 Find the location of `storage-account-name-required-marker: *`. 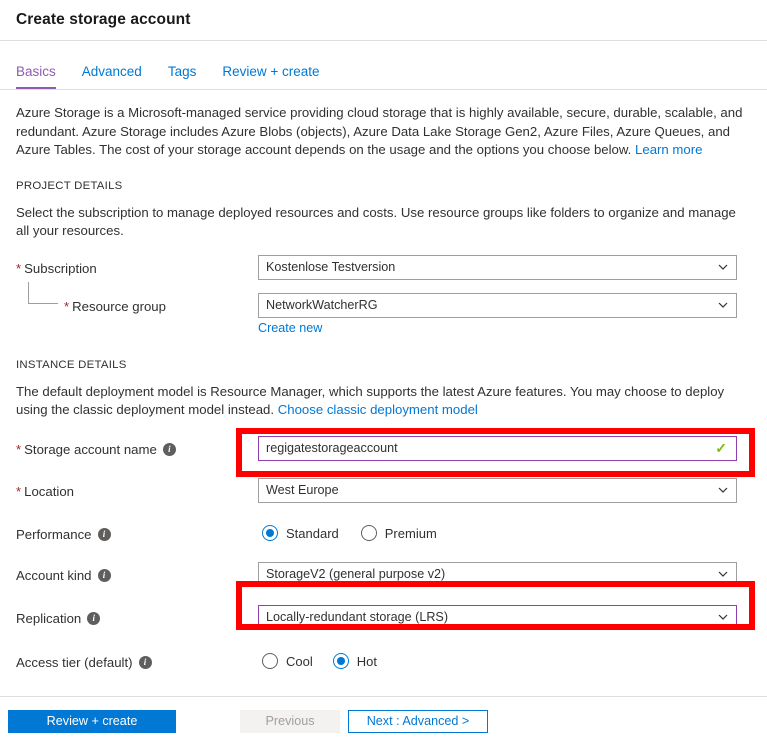

storage-account-name-required-marker: * is located at coordinates (19, 449).